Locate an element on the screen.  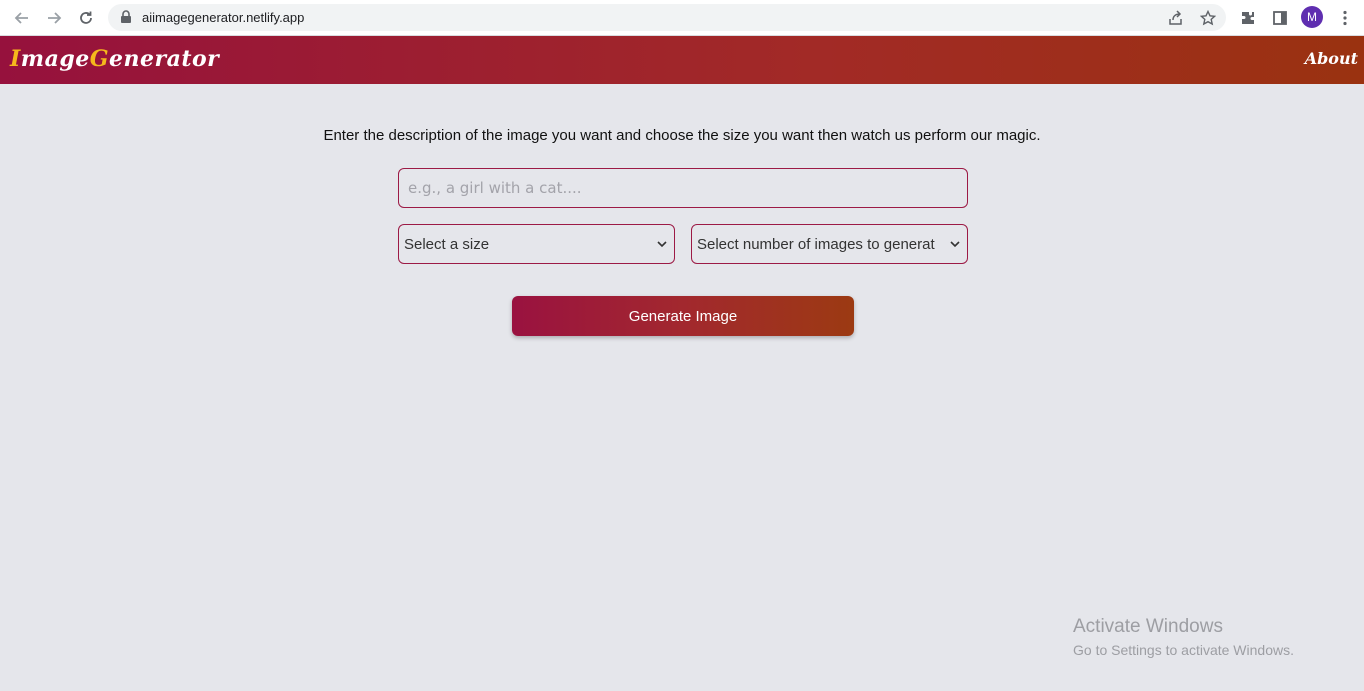
extensions-icon is located at coordinates (1248, 18).